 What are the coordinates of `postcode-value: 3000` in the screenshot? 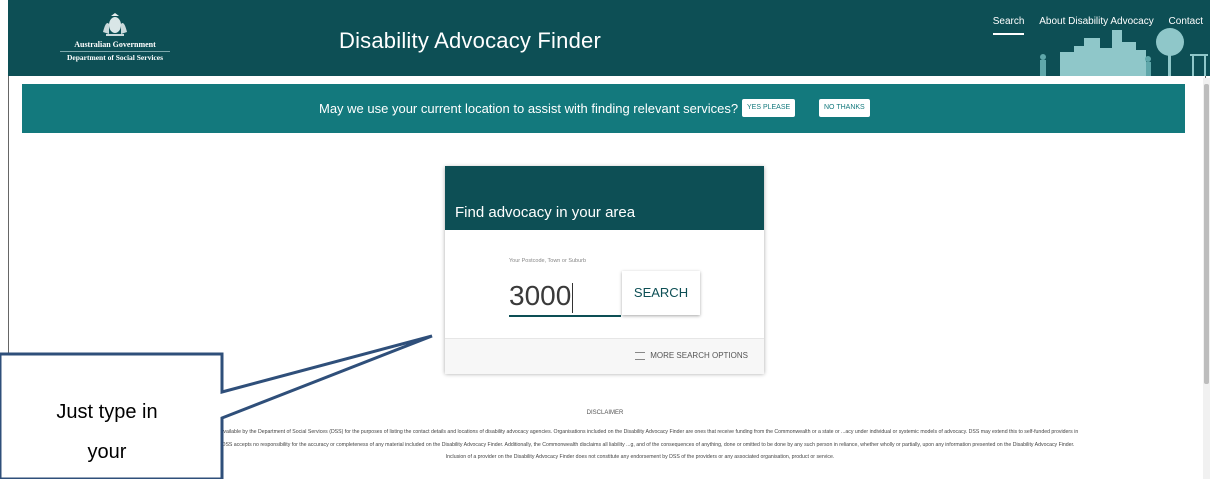 It's located at (540, 295).